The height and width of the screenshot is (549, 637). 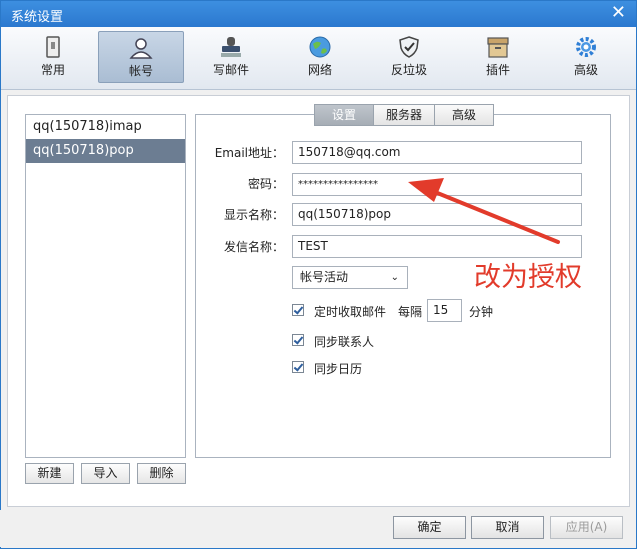 What do you see at coordinates (404, 115) in the screenshot?
I see `tab-server: 服务器` at bounding box center [404, 115].